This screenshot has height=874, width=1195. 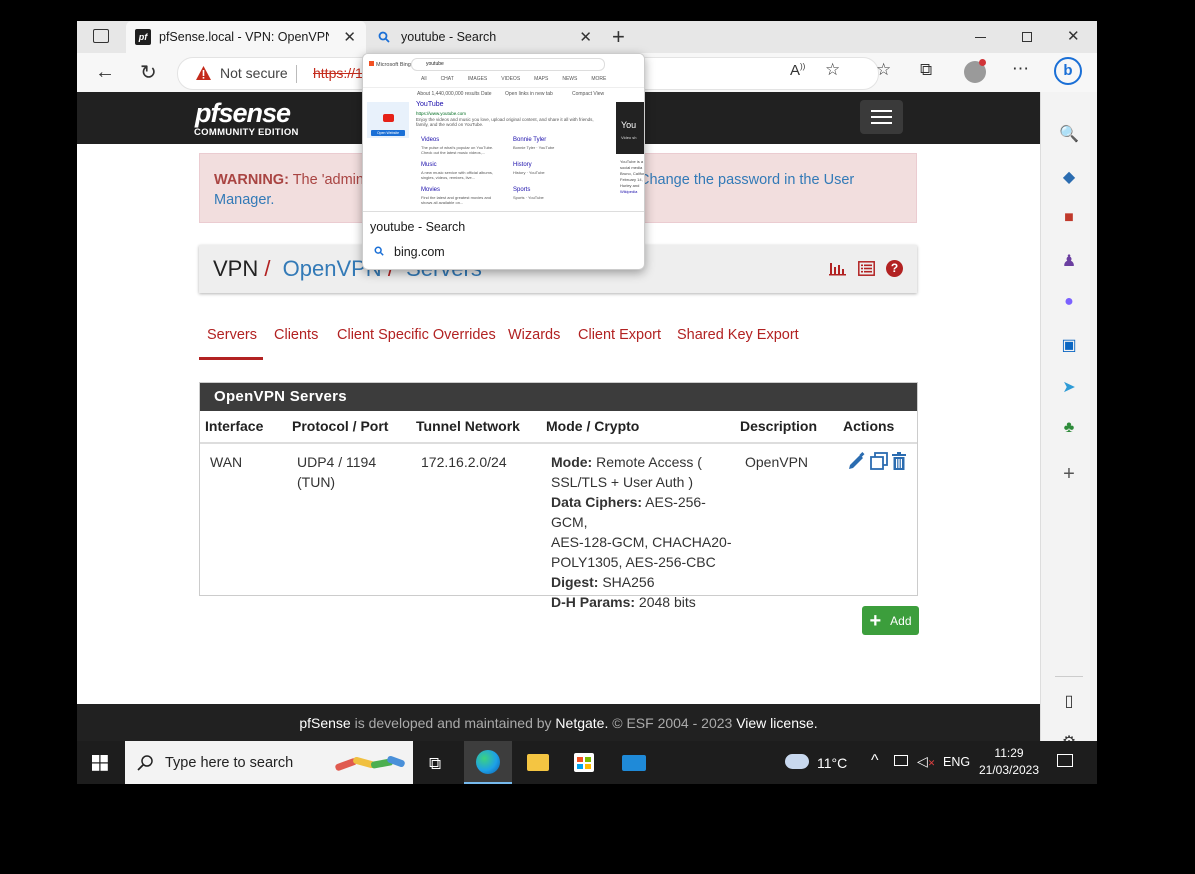 What do you see at coordinates (269, 762) in the screenshot?
I see `taskbar-search-box: Type here to search` at bounding box center [269, 762].